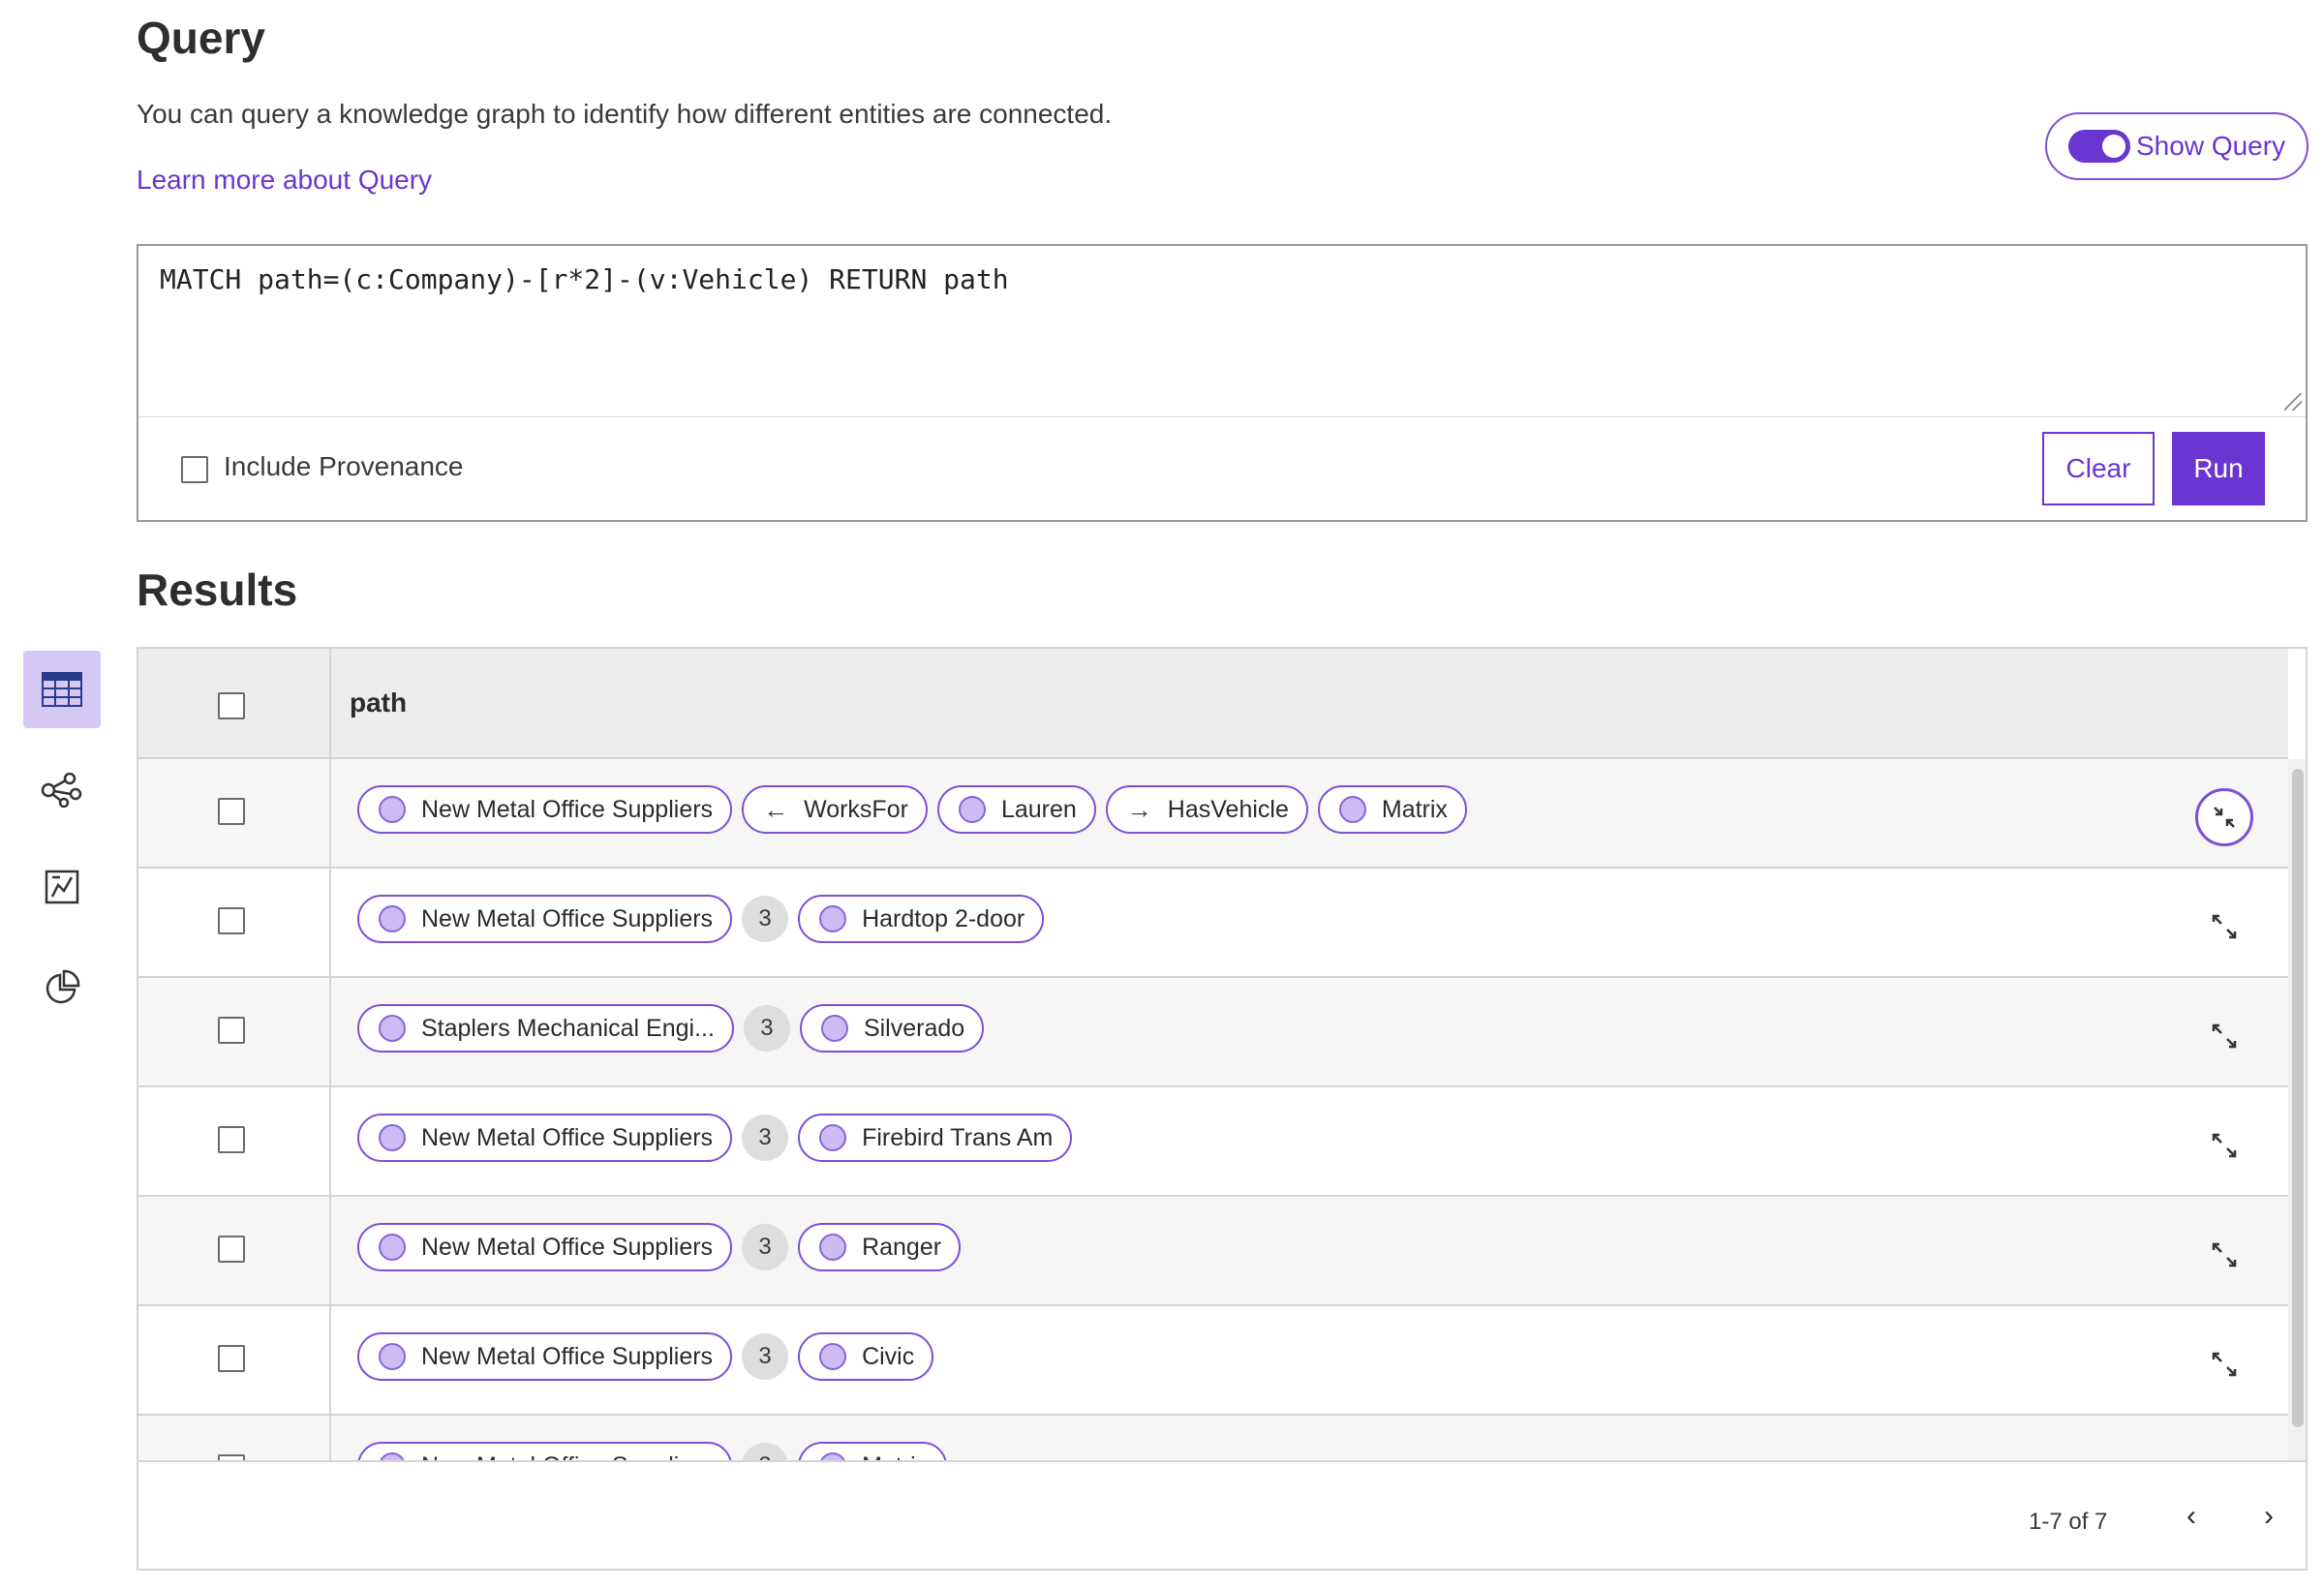  I want to click on chip-label: Silverado, so click(914, 1028).